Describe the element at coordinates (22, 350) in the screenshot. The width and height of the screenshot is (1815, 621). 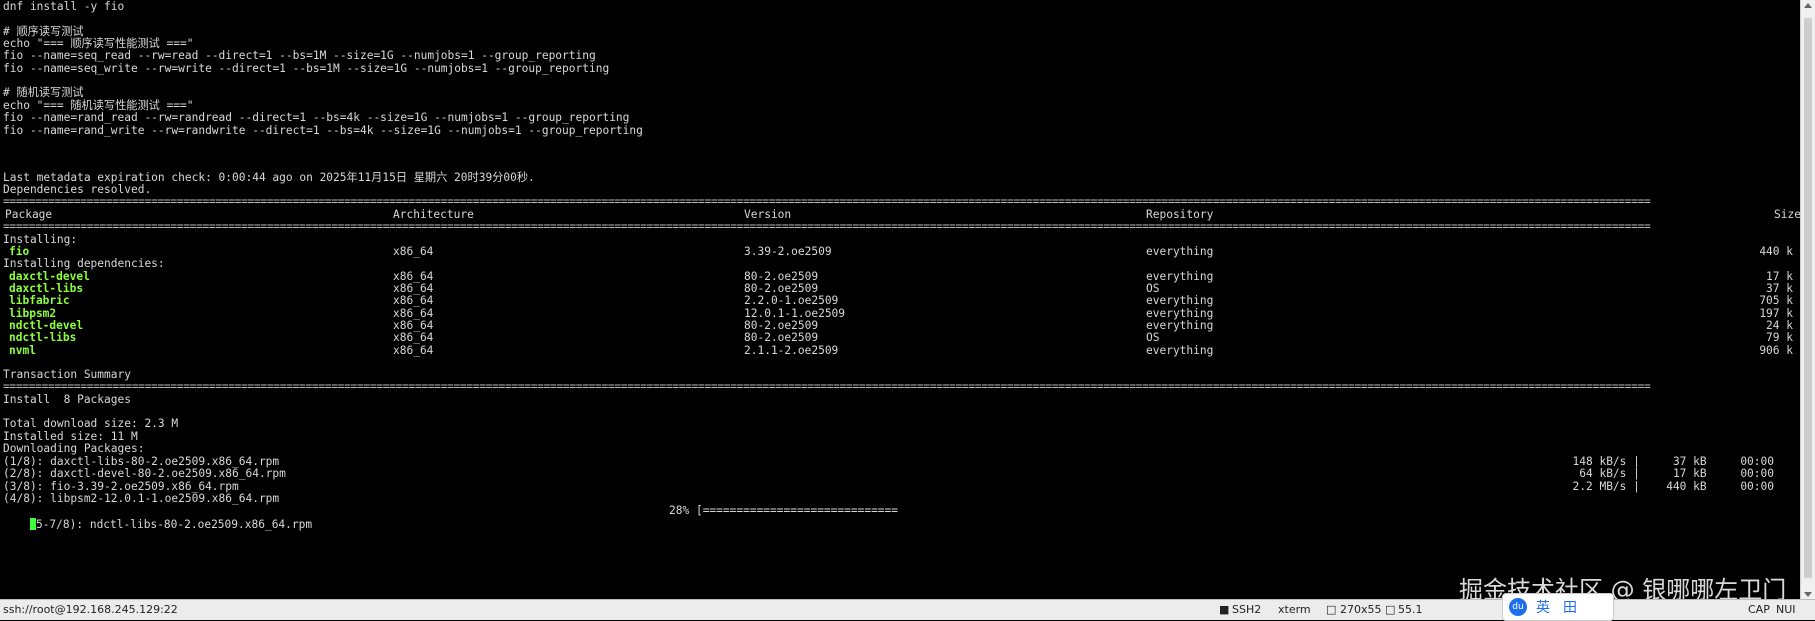
I see `package-name: nvml` at that location.